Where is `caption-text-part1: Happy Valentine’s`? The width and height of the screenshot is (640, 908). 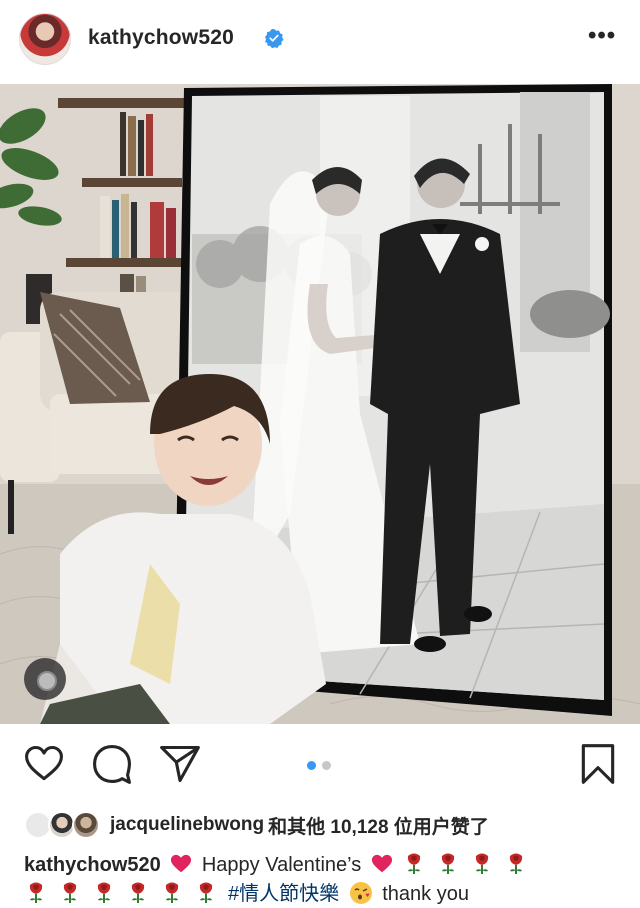
caption-text-part1: Happy Valentine’s is located at coordinates (281, 865).